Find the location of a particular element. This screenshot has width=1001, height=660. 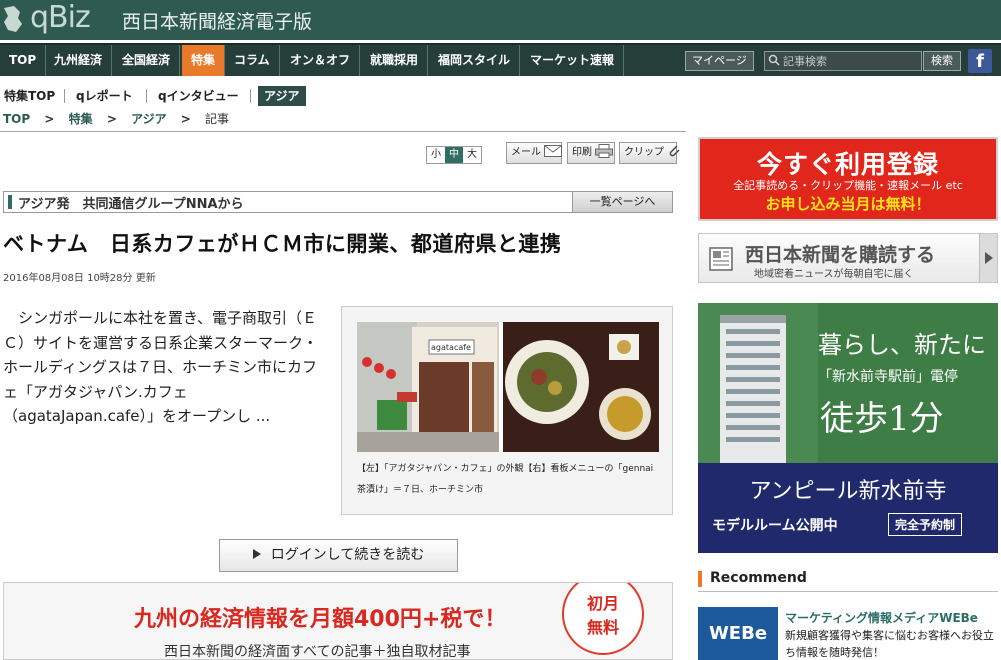

search-icon is located at coordinates (774, 60).